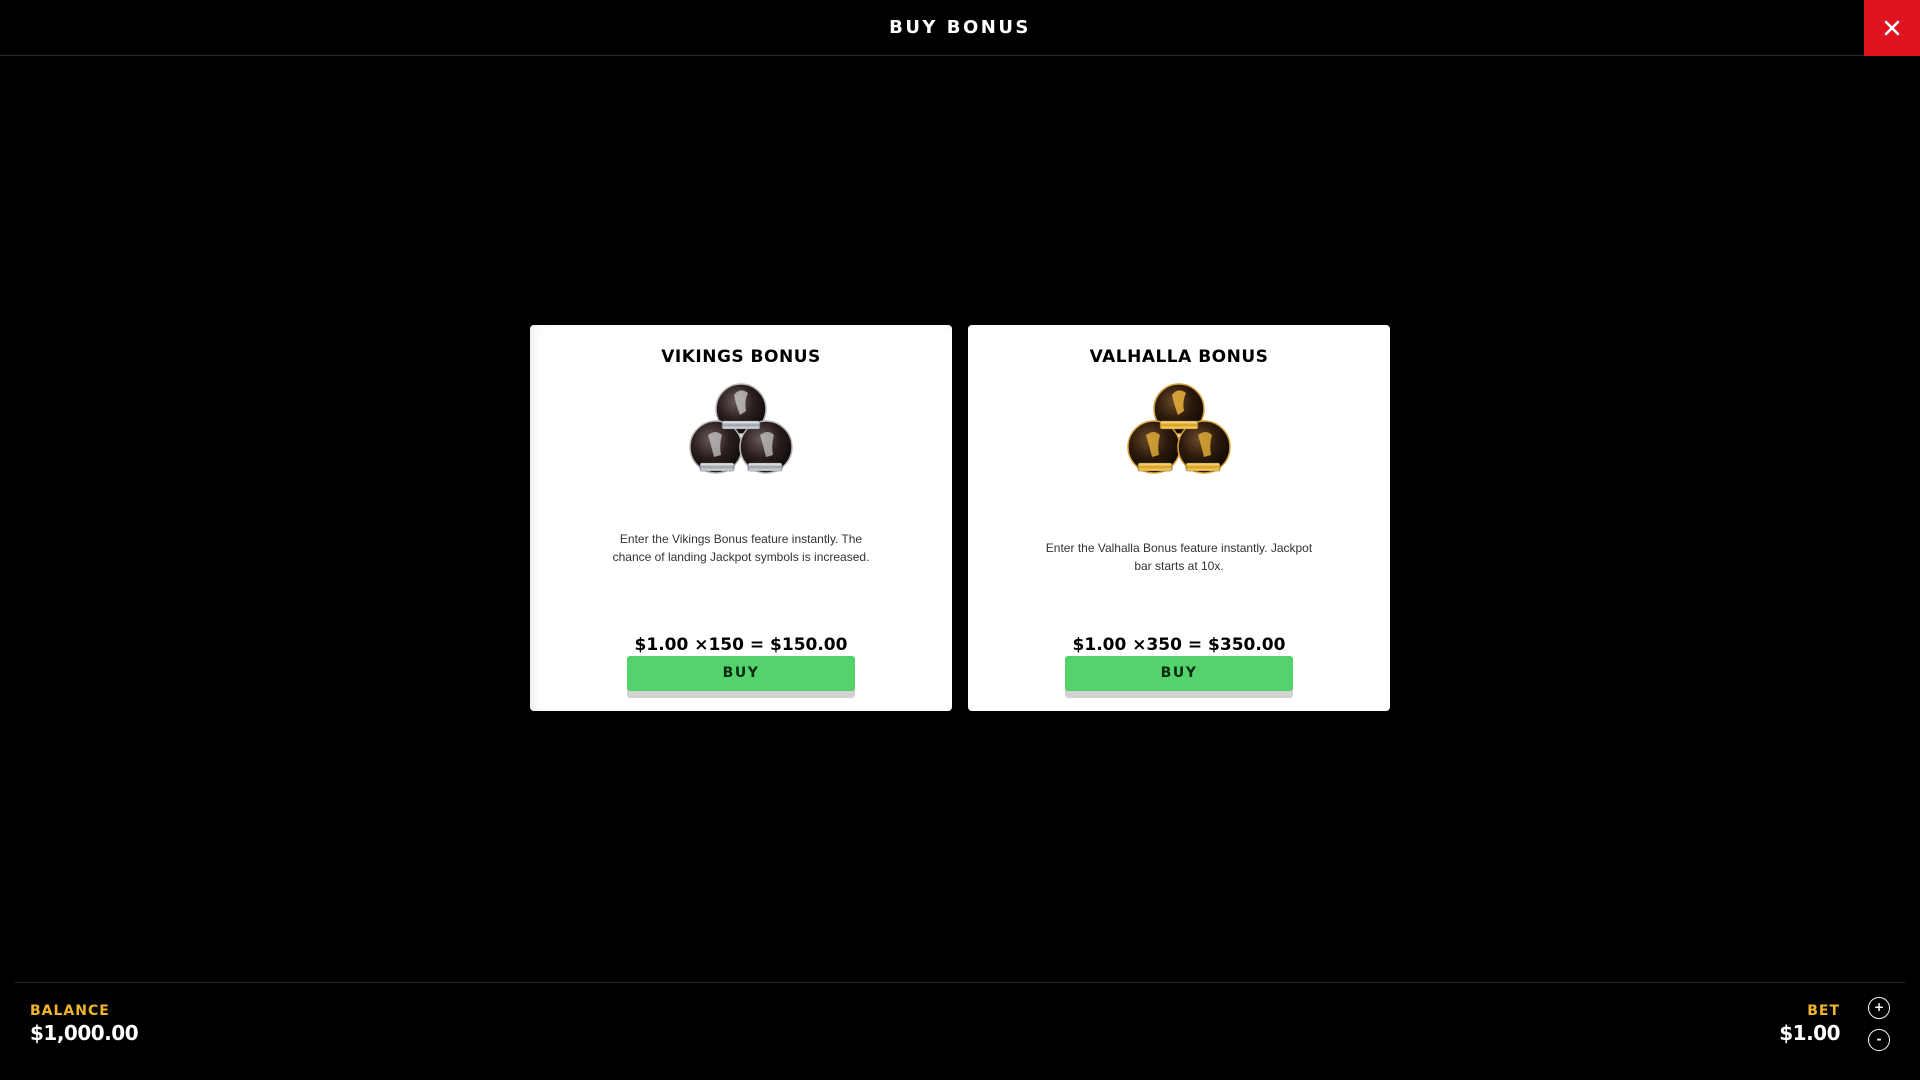 The width and height of the screenshot is (1920, 1080). I want to click on bet-value: $1.00, so click(1809, 1033).